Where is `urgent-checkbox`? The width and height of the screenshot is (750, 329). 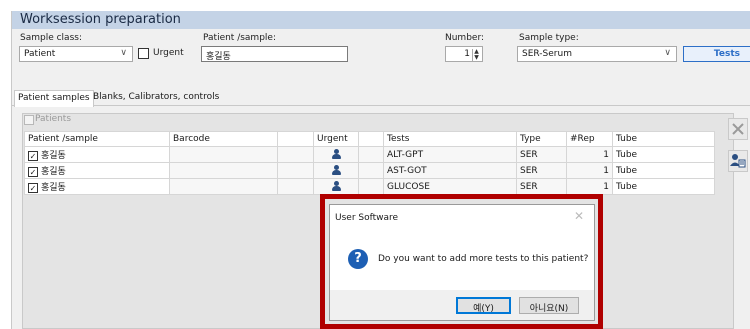
urgent-checkbox is located at coordinates (143, 53).